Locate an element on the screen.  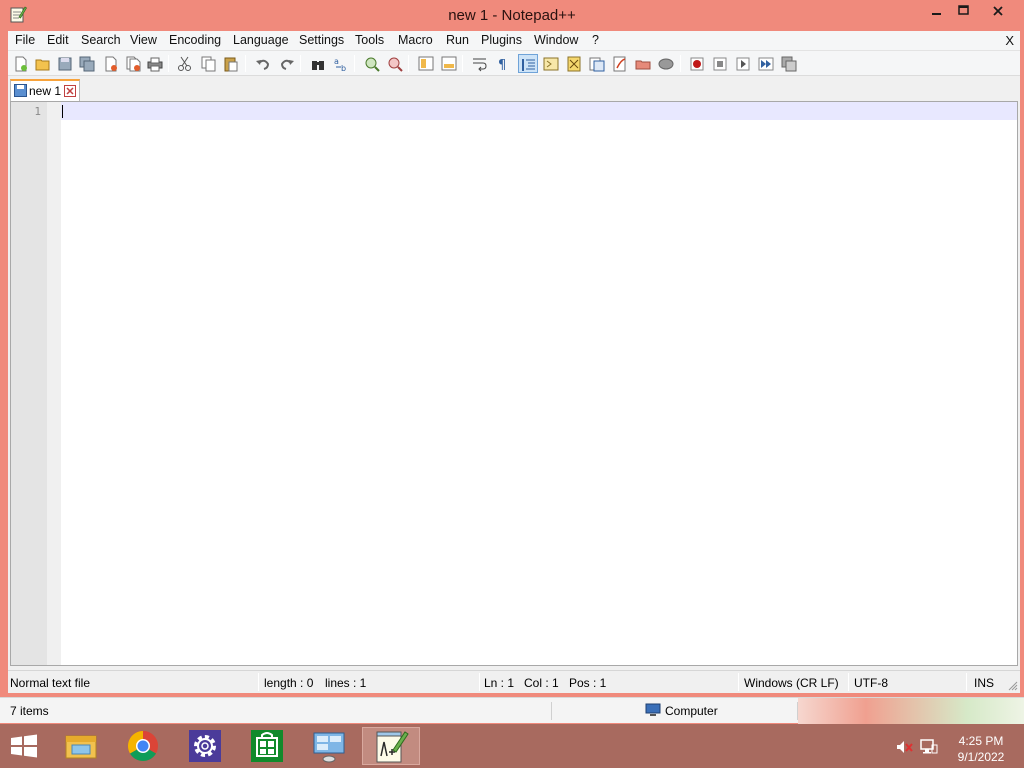
save-all-button is located at coordinates (87, 63).